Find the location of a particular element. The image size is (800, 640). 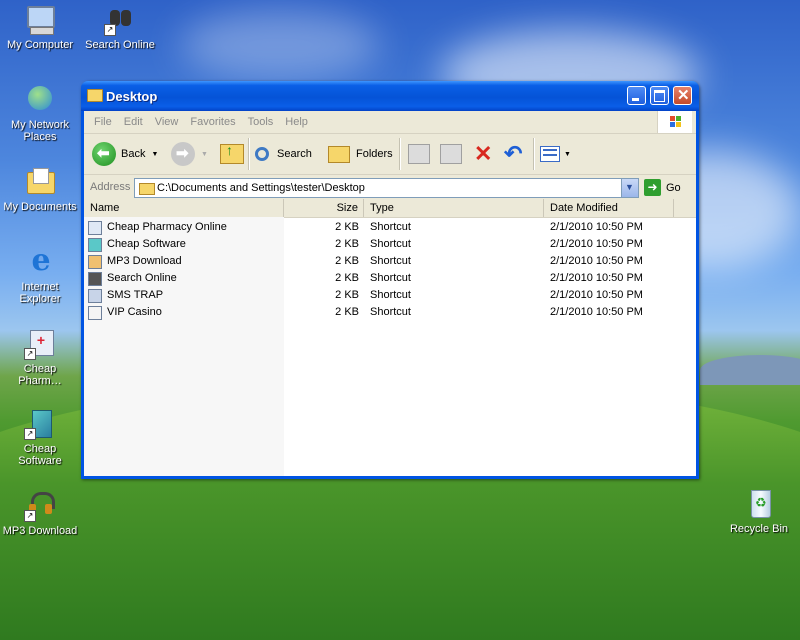

back-dropdown-icon: ▼ is located at coordinates (154, 154).